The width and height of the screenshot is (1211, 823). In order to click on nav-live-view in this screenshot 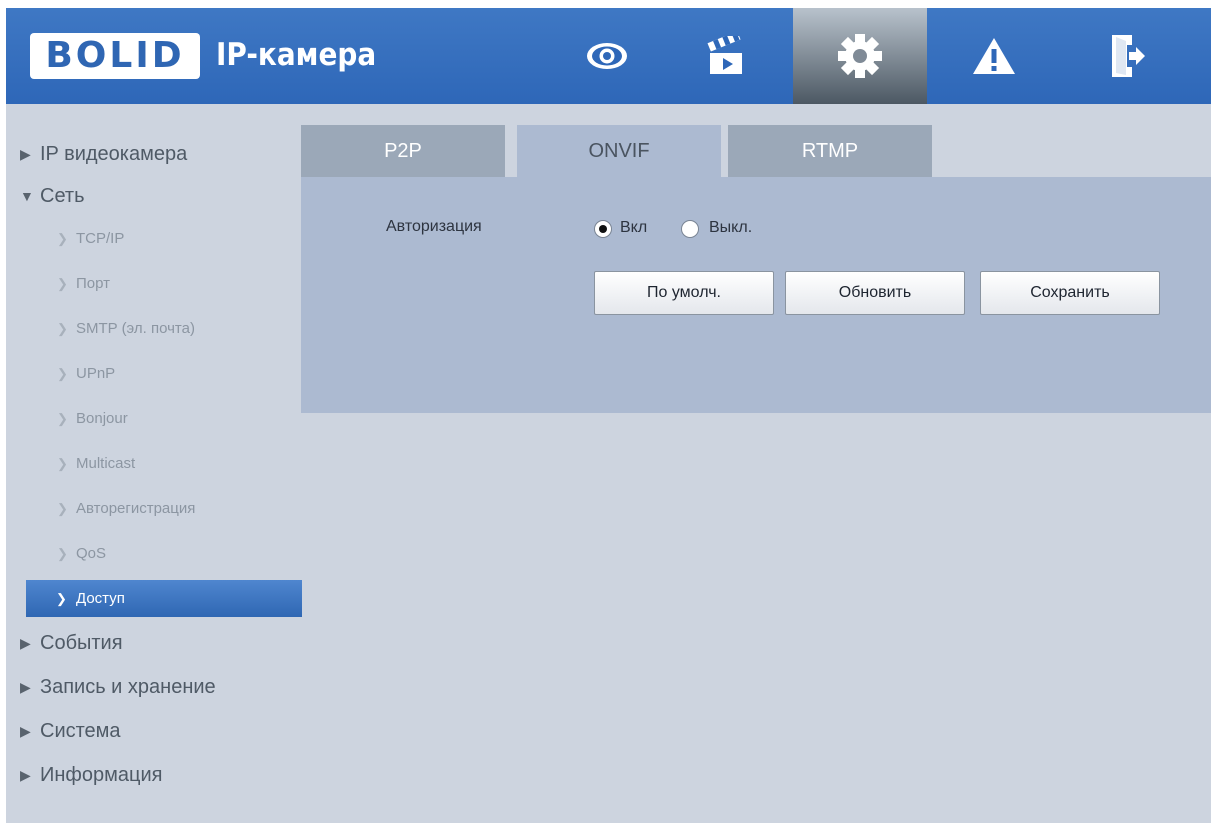, I will do `click(607, 56)`.